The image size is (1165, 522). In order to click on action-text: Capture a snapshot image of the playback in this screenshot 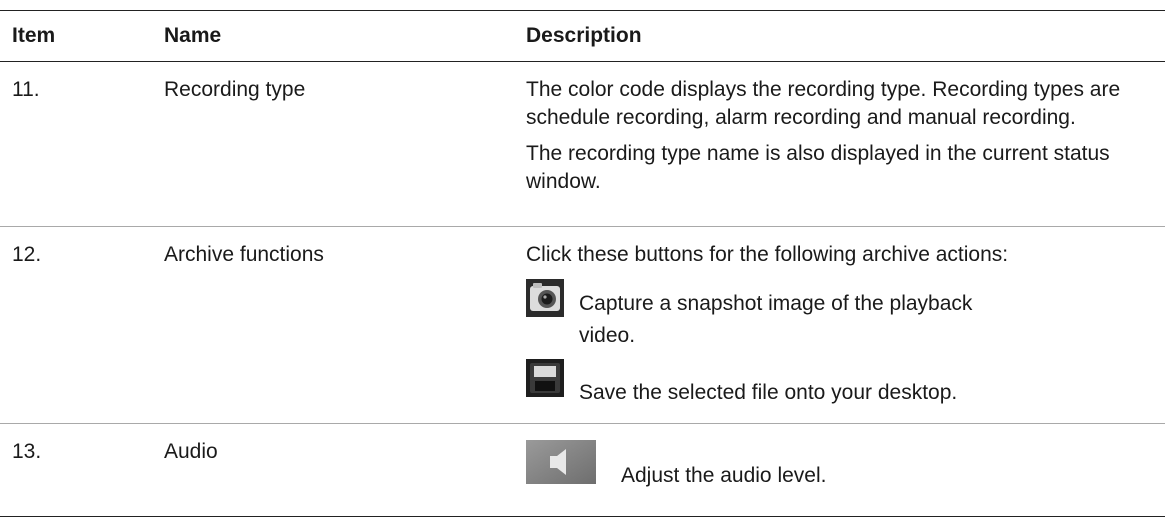, I will do `click(776, 303)`.